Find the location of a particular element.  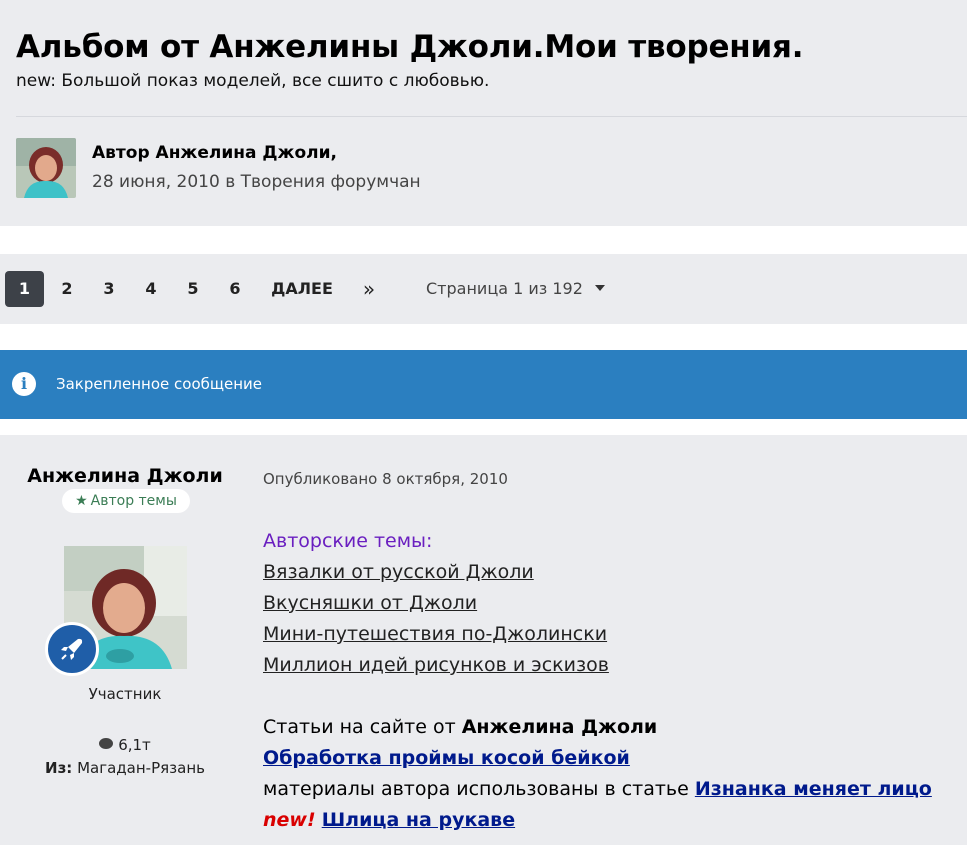

member-location: Из: Магадан-Рязань is located at coordinates (125, 768).